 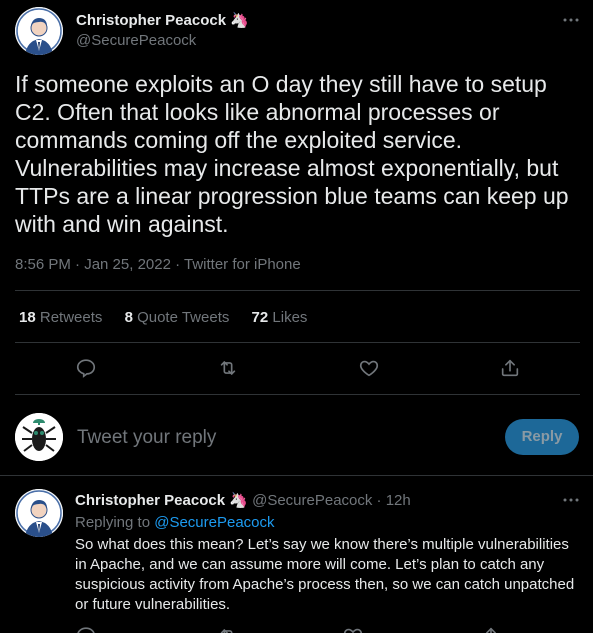 What do you see at coordinates (162, 20) in the screenshot?
I see `author-name: Christopher Peacock 🦄` at bounding box center [162, 20].